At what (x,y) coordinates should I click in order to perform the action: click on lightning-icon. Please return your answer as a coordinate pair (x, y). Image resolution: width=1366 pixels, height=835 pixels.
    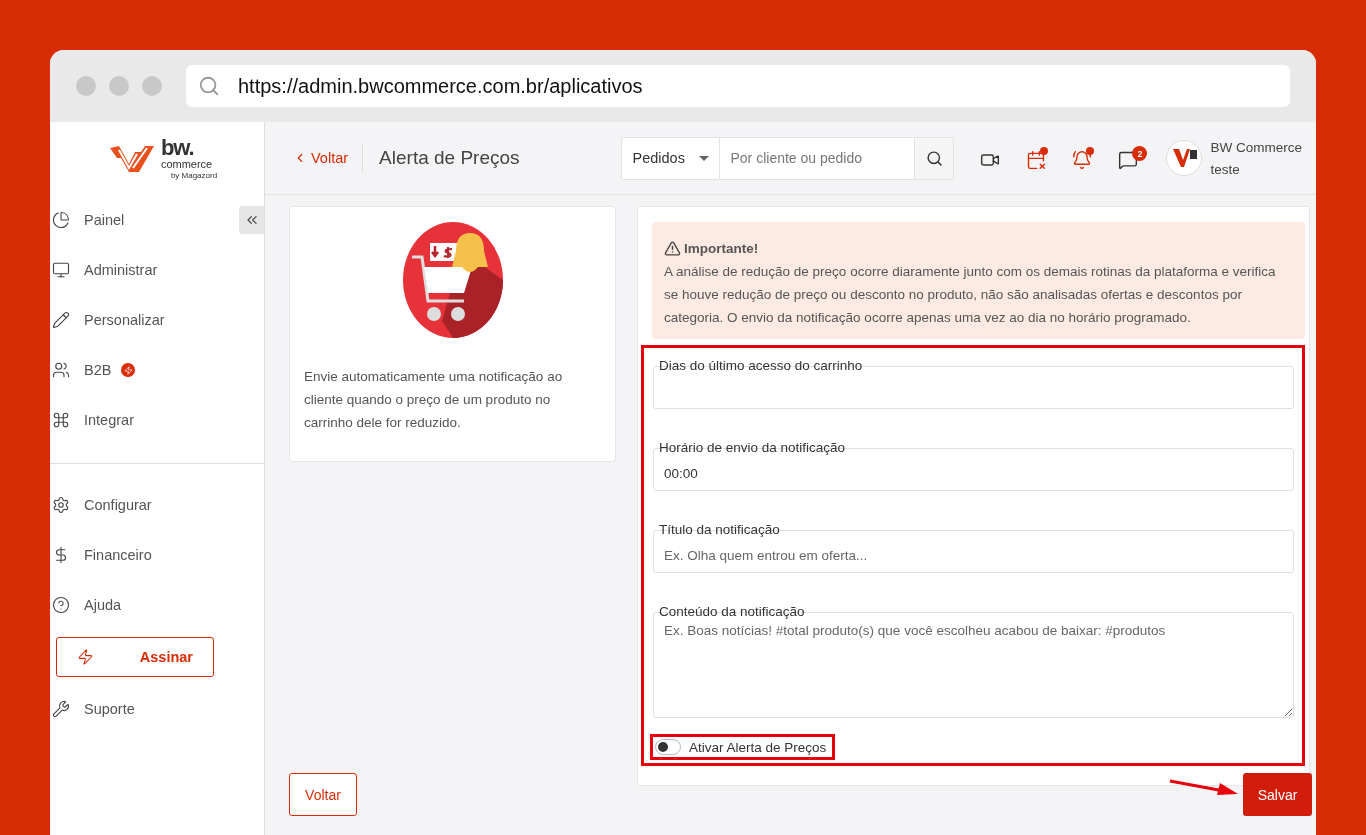
    Looking at the image, I should click on (85, 657).